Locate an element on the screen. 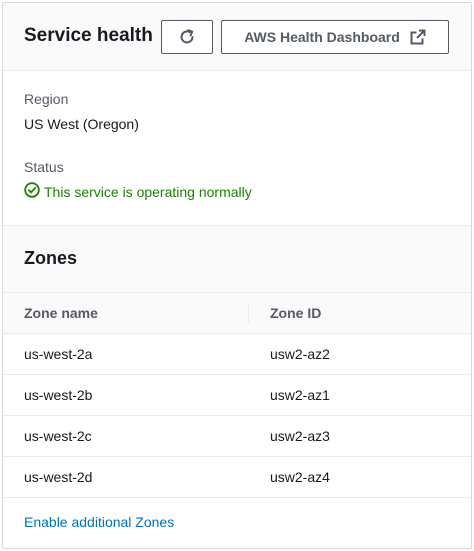 The height and width of the screenshot is (551, 474). zone-name-cell: us-west-2c is located at coordinates (58, 436).